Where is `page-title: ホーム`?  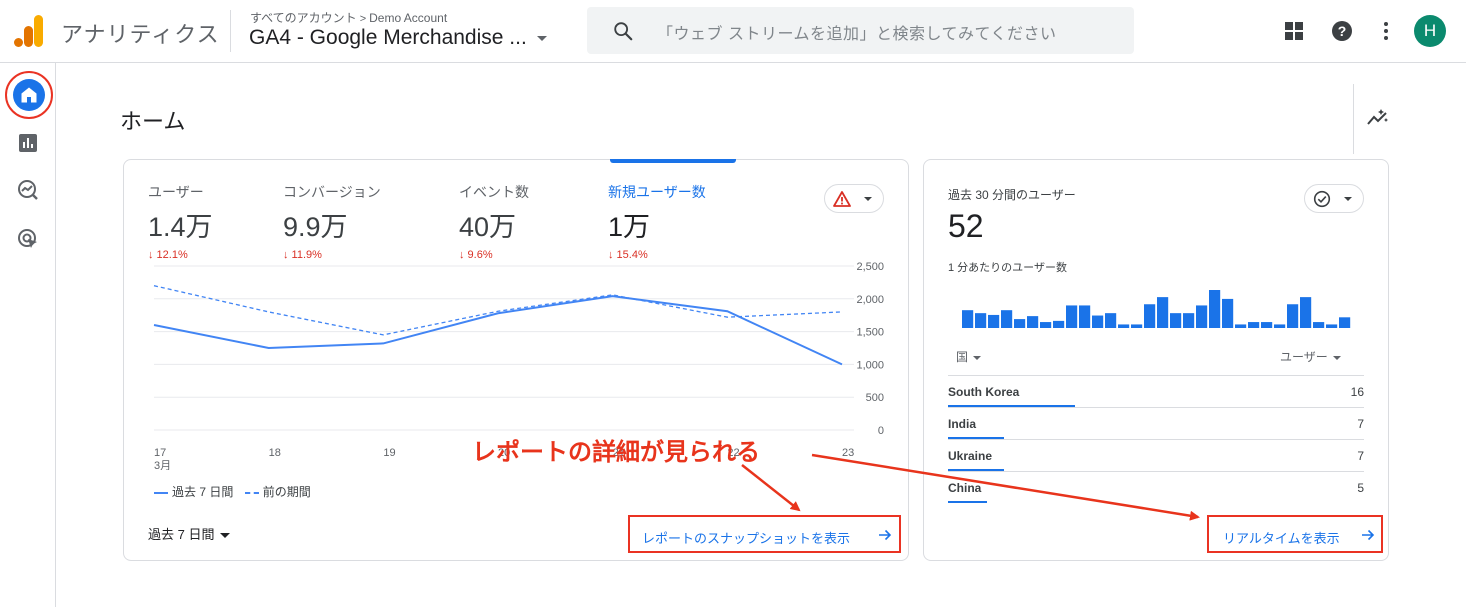
page-title: ホーム is located at coordinates (153, 121).